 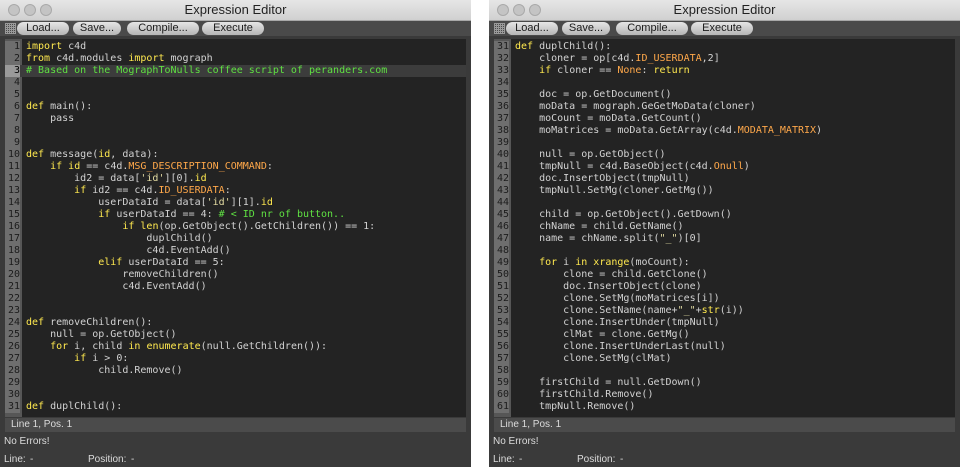 I want to click on code-line: 34, so click(x=724, y=83).